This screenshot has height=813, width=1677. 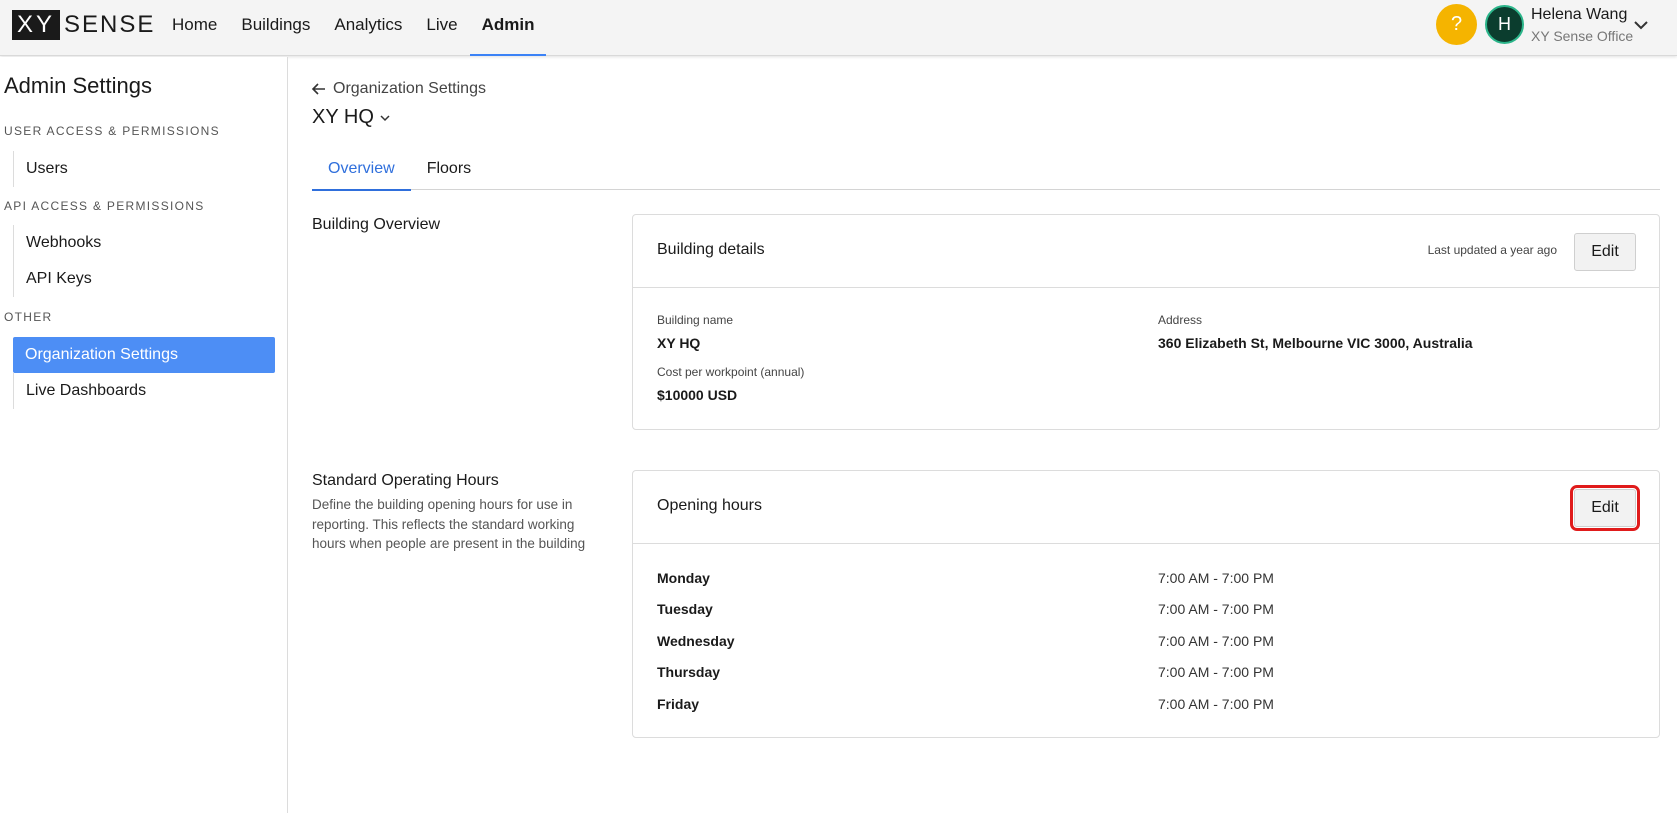 I want to click on hours-row: Wednesday 7:00 AM - 7:00 PM, so click(x=1147, y=643).